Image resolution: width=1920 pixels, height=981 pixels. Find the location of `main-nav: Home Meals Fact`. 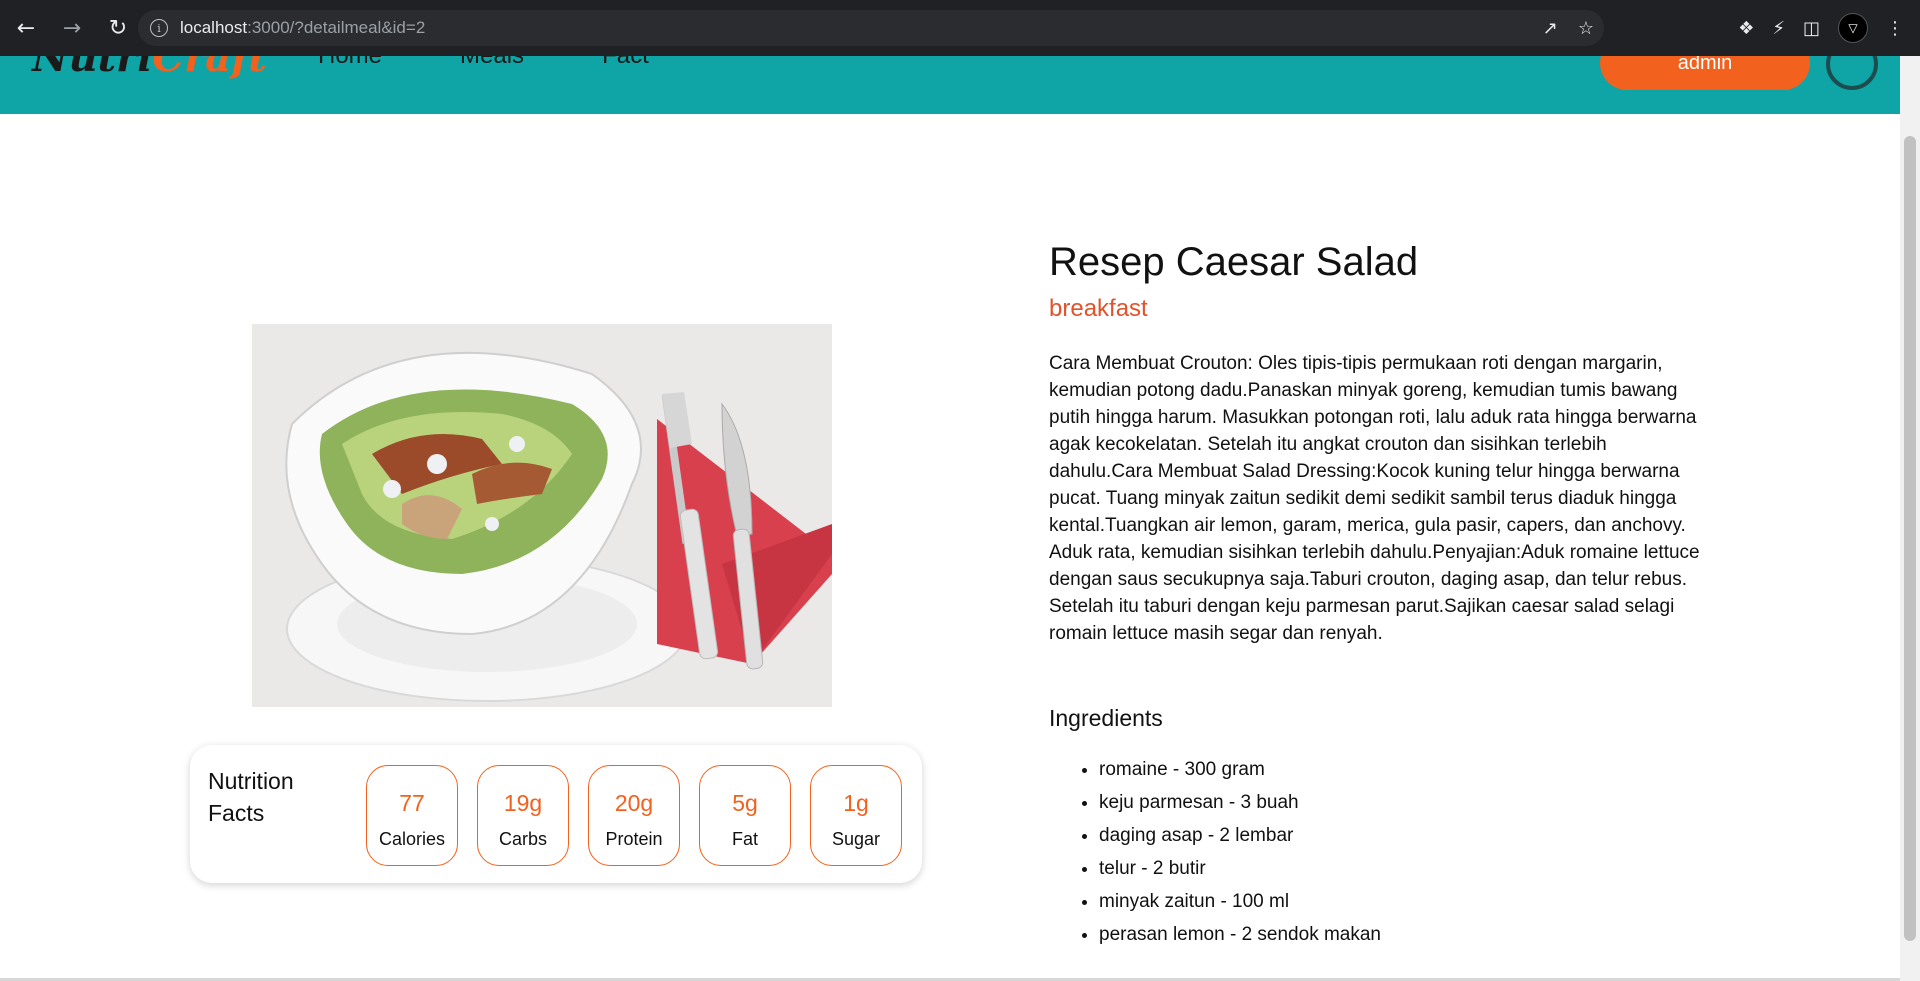

main-nav: Home Meals Fact is located at coordinates (483, 63).